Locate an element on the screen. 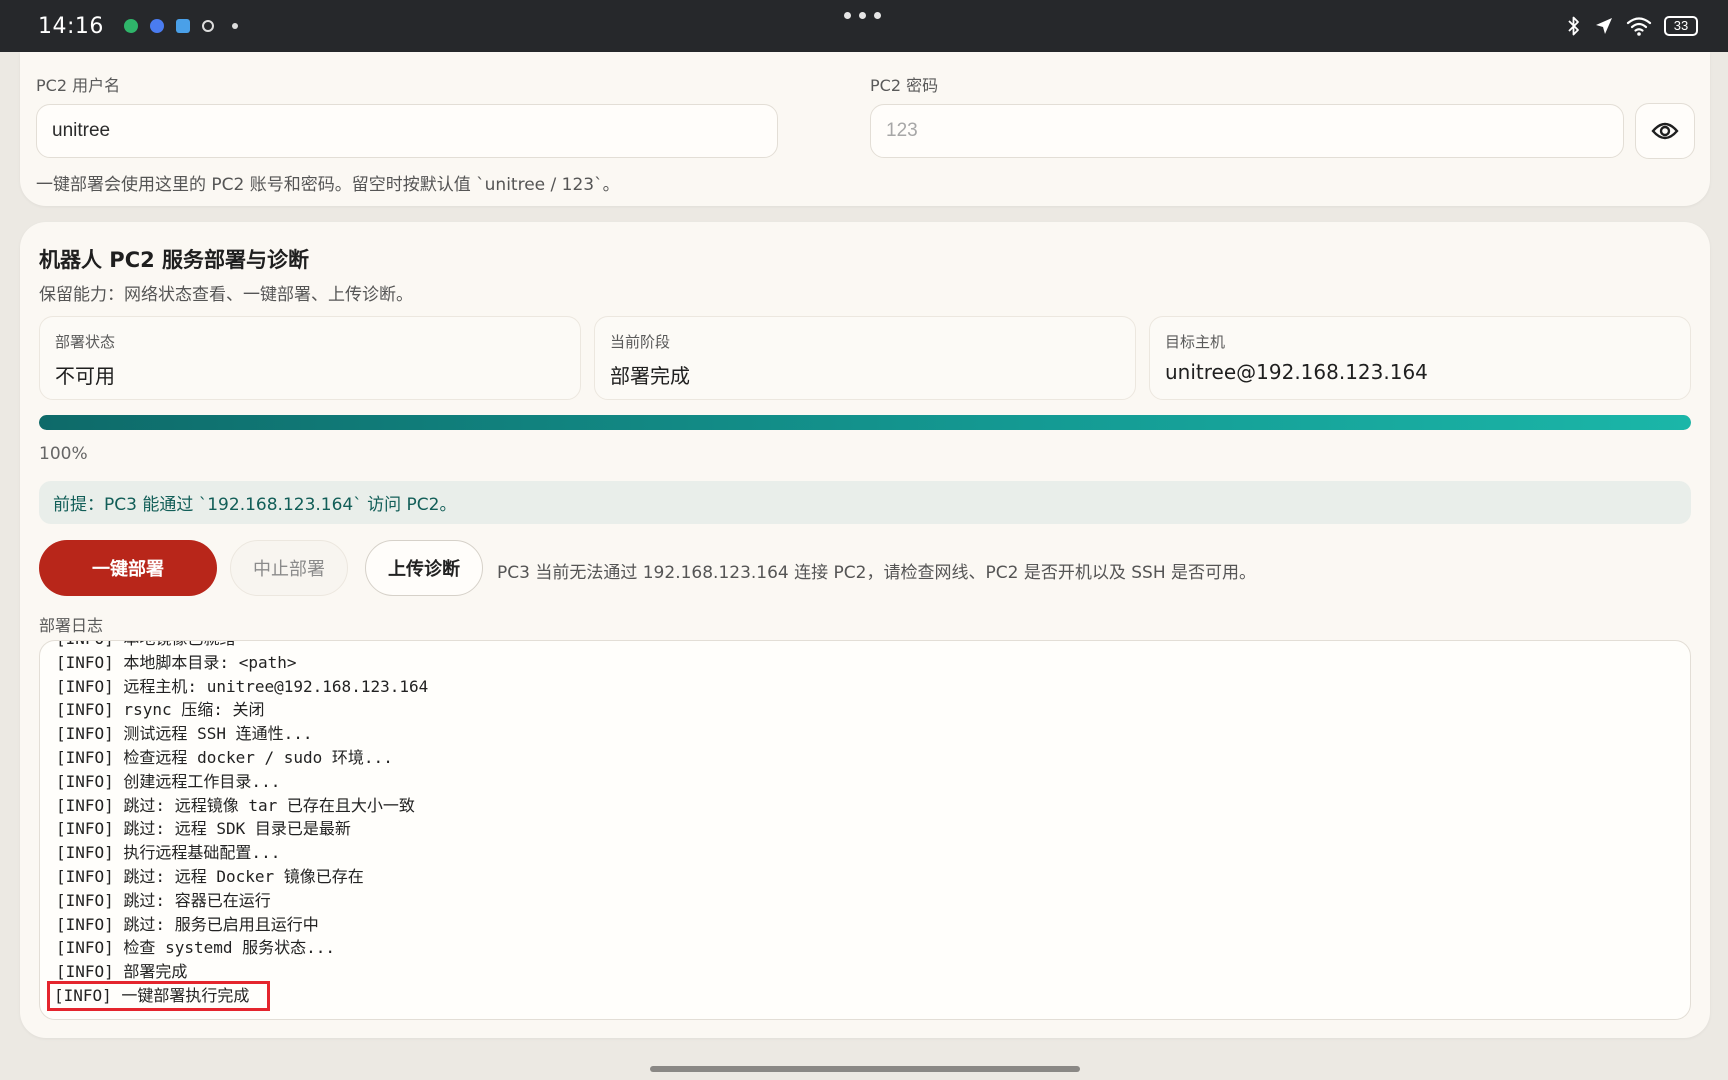  log-line: [INFO] 跳过: 远程 SDK 目录已是最新 is located at coordinates (242, 829).